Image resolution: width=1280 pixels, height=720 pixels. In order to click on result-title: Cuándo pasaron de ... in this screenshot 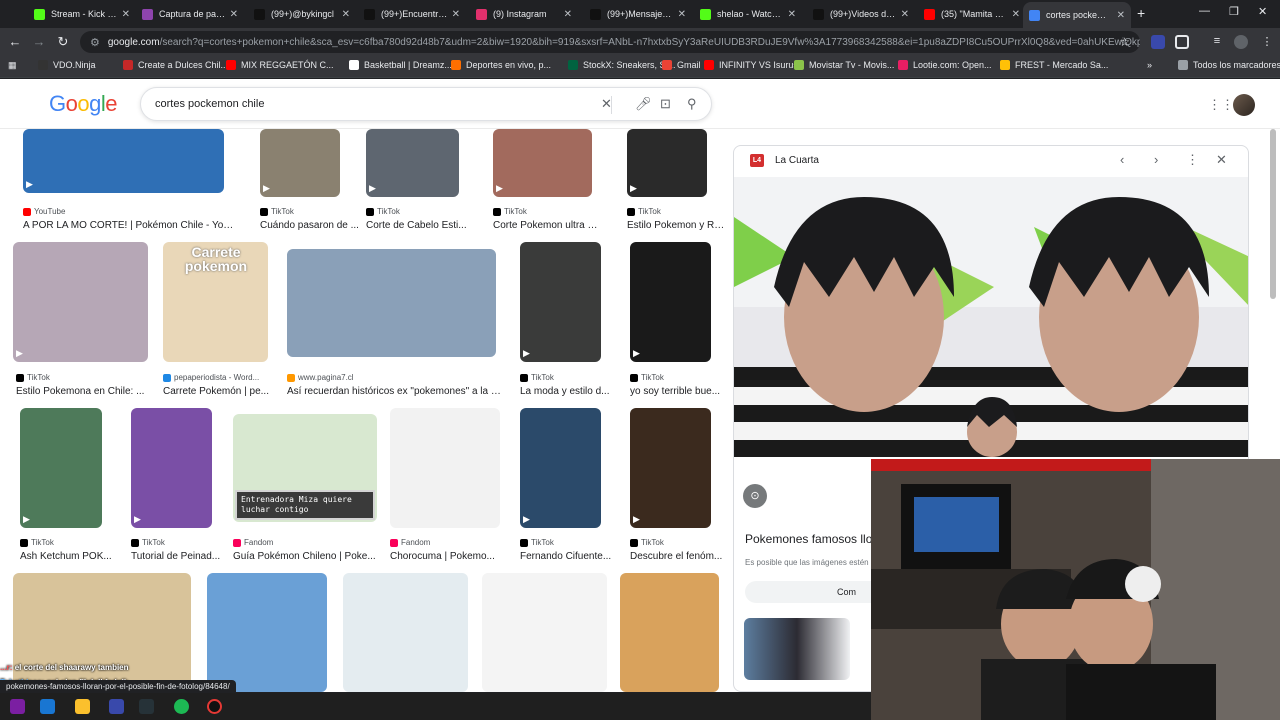, I will do `click(310, 225)`.